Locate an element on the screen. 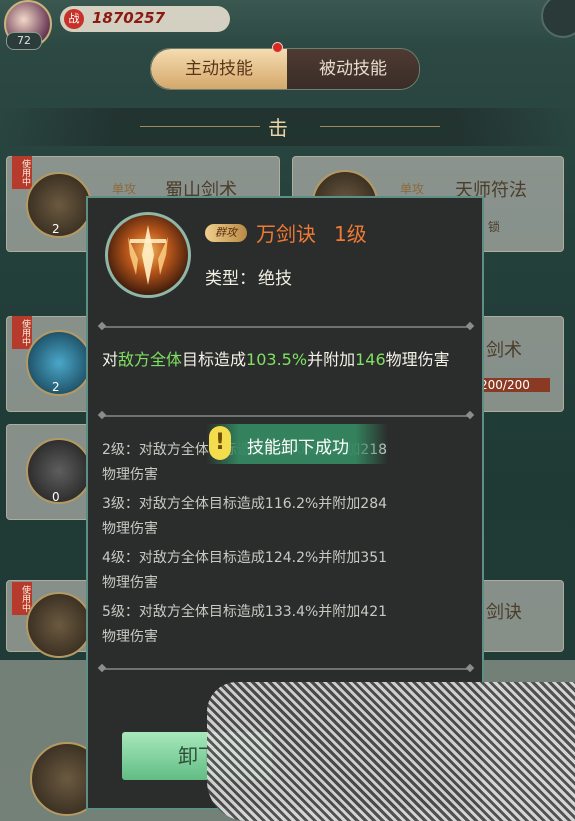 The width and height of the screenshot is (575, 821). tab-active-skills: 主动技能 is located at coordinates (219, 69).